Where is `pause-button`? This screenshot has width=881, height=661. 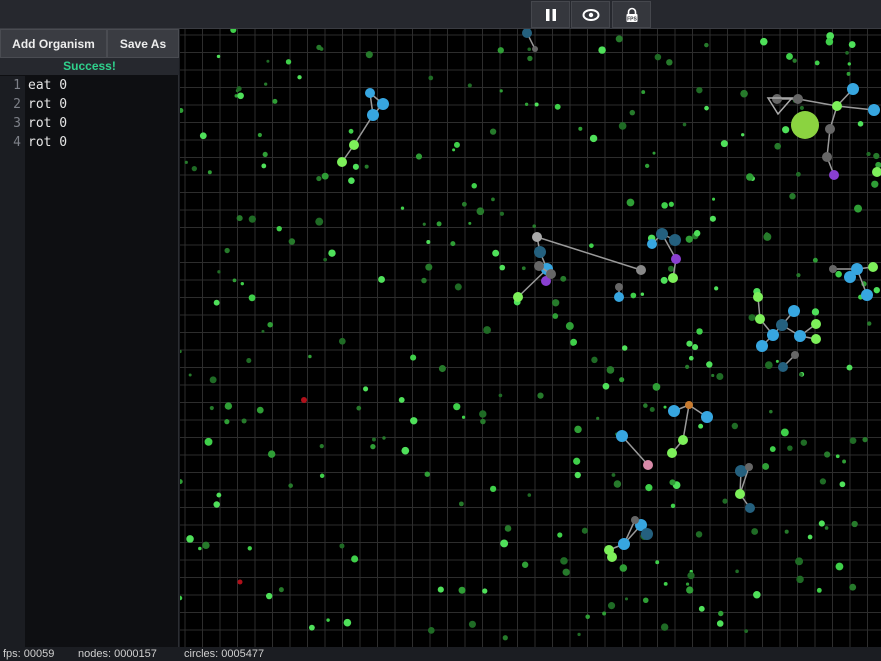
pause-button is located at coordinates (550, 14).